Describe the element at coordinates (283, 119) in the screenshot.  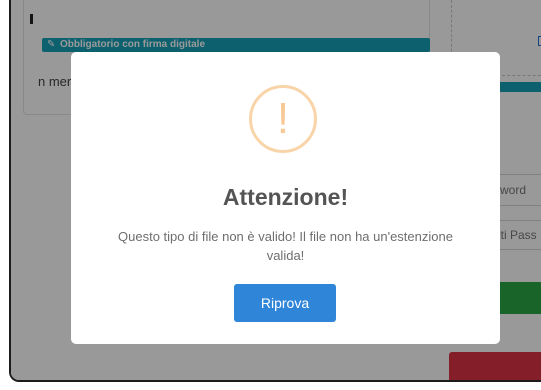
I see `warning-icon: !` at that location.